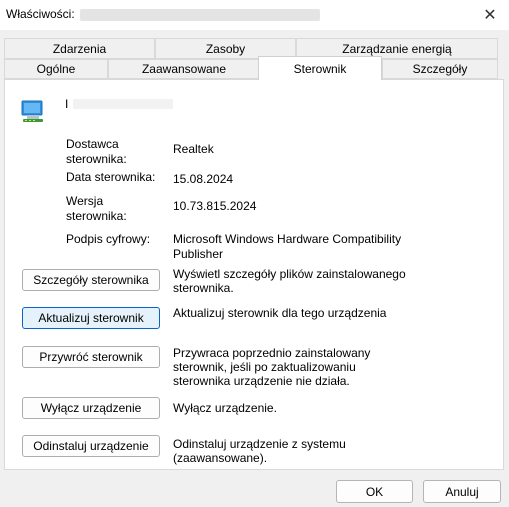 Image resolution: width=509 pixels, height=507 pixels. Describe the element at coordinates (56, 69) in the screenshot. I see `tab-ogolne: Ogólne` at that location.